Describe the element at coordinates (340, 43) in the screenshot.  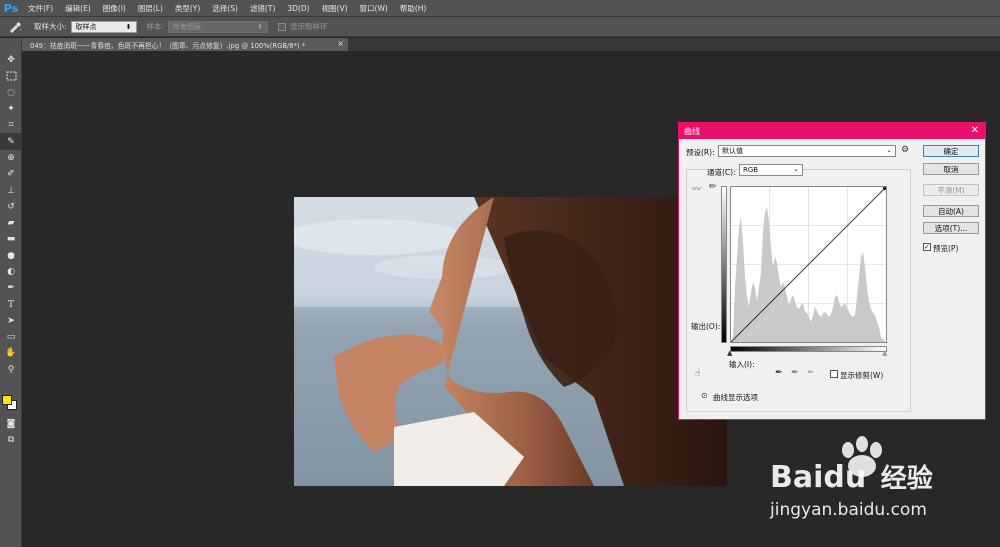
I see `close-icon: ×` at that location.